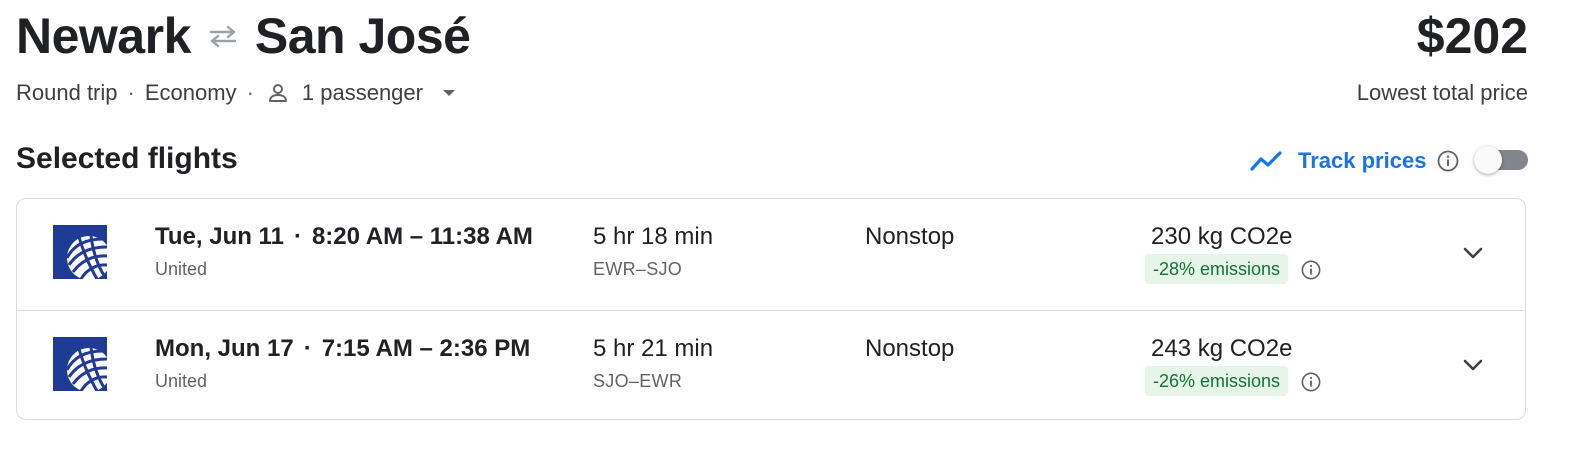 Image resolution: width=1592 pixels, height=450 pixels. What do you see at coordinates (1442, 92) in the screenshot?
I see `lowest-price-label: Lowest total price` at bounding box center [1442, 92].